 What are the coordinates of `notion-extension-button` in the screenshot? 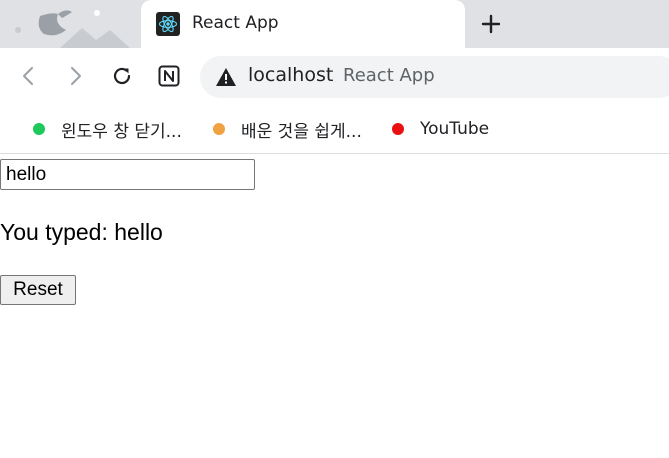 It's located at (169, 76).